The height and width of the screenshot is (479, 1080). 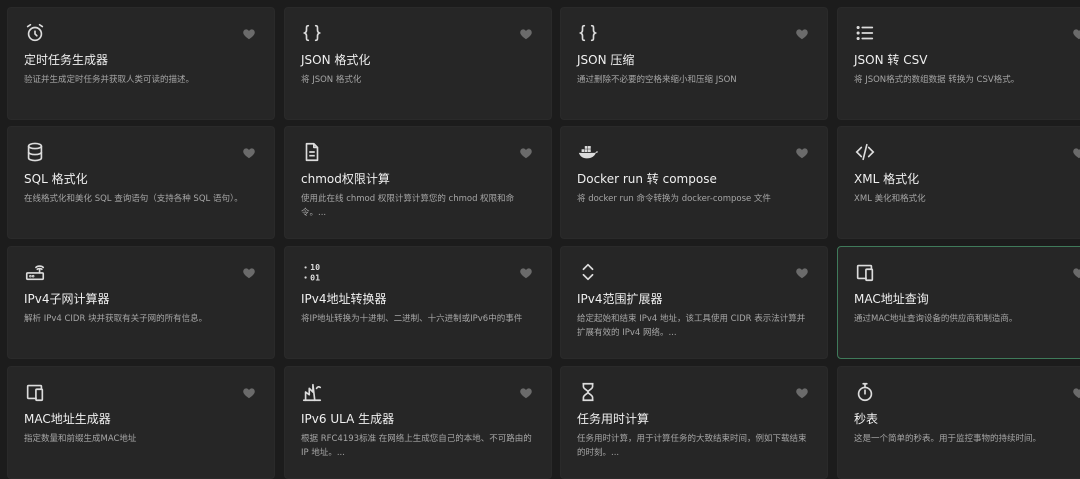 What do you see at coordinates (312, 392) in the screenshot?
I see `plant-icon` at bounding box center [312, 392].